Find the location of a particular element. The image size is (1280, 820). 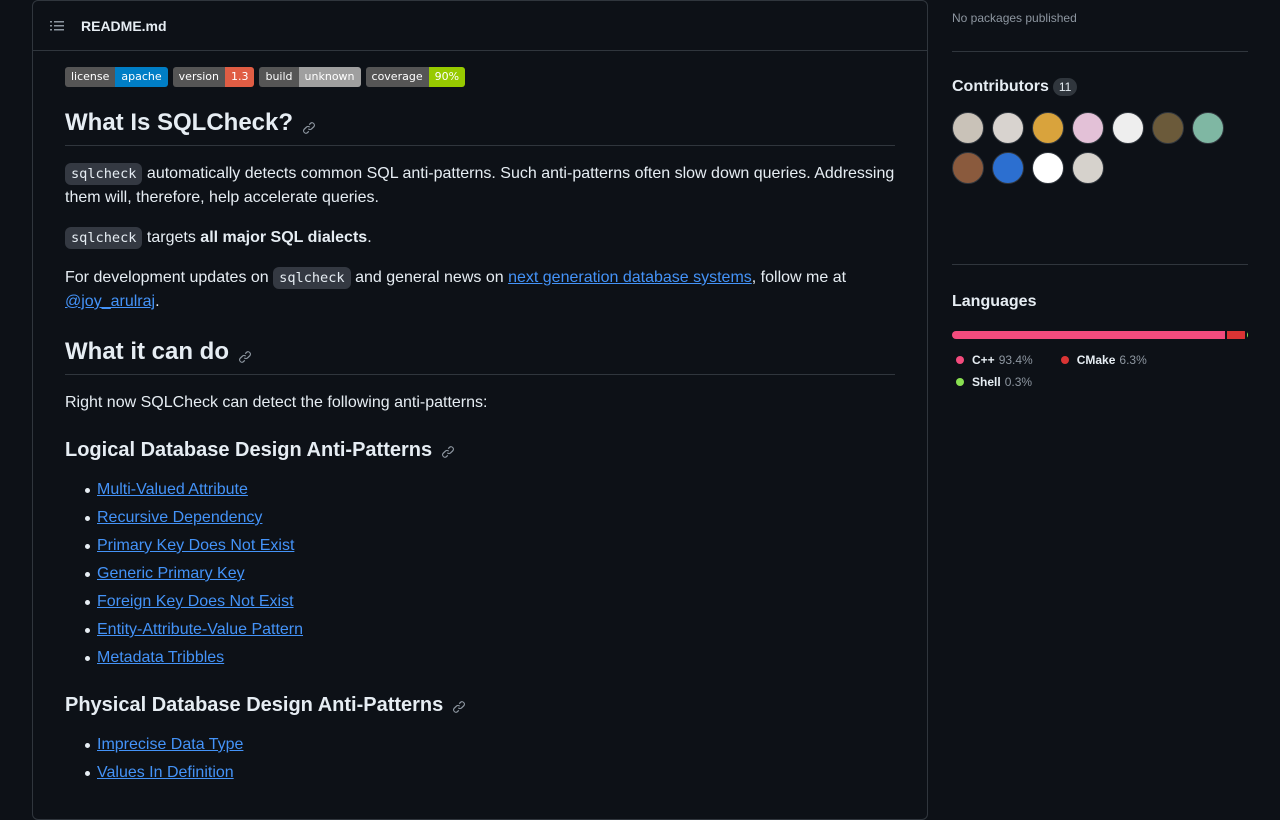

badge-label: license is located at coordinates (90, 77).